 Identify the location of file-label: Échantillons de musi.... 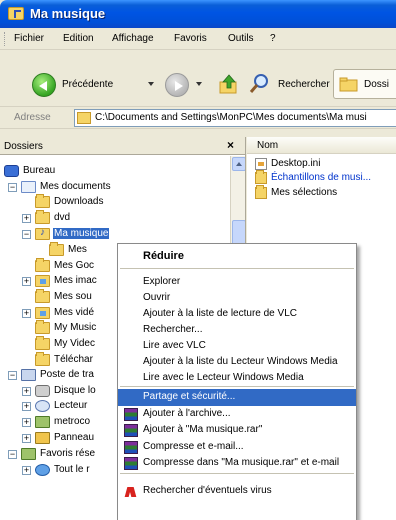
(321, 177).